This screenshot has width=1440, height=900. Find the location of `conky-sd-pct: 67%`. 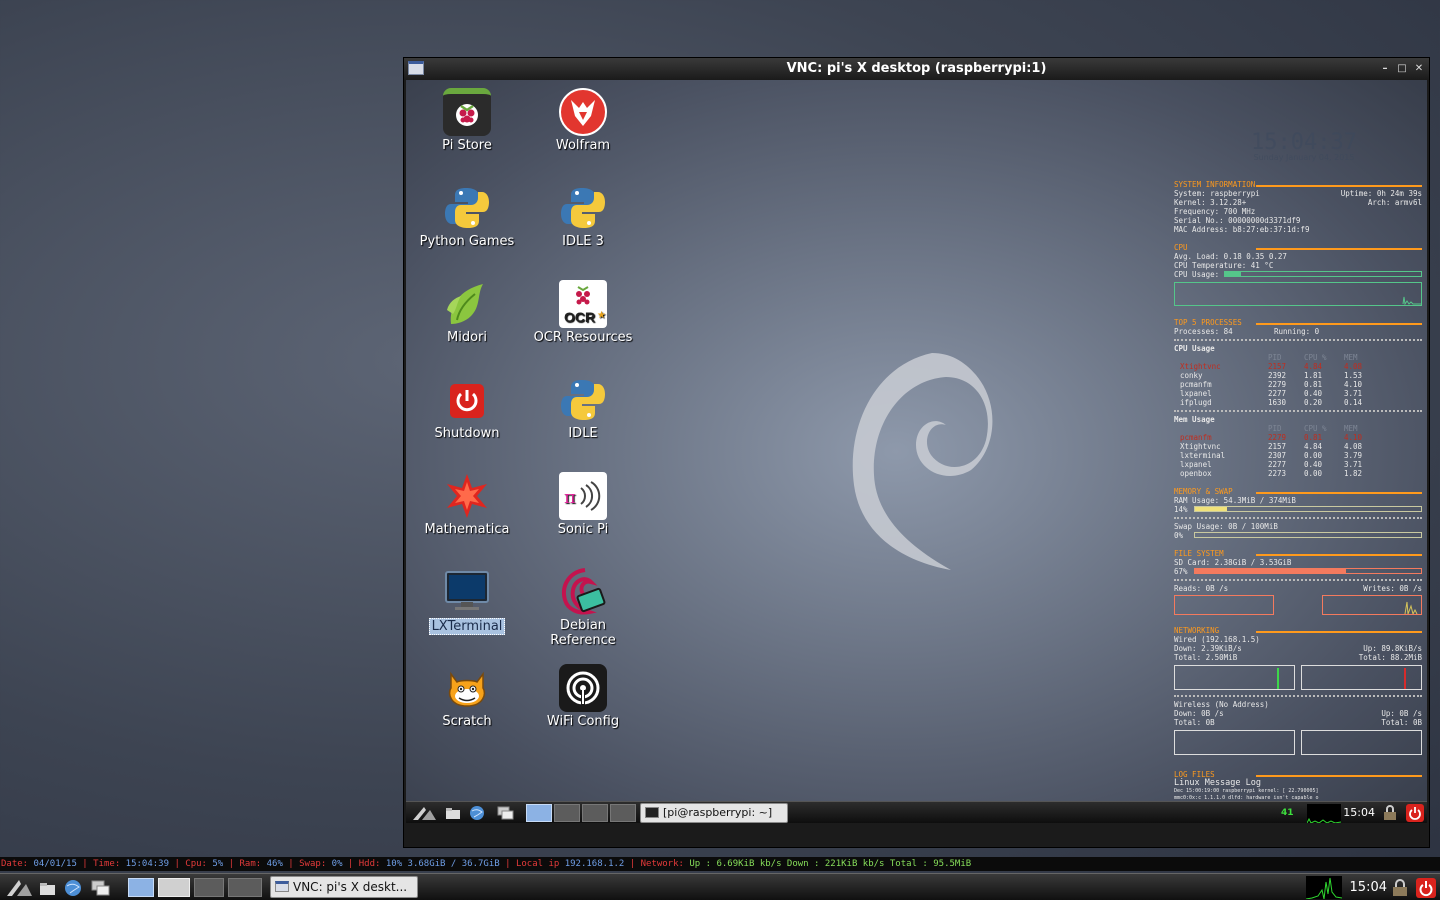

conky-sd-pct: 67% is located at coordinates (1181, 571).